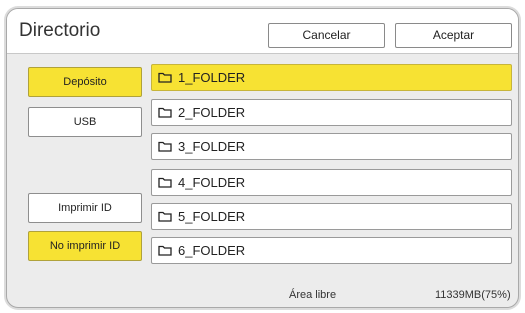 The image size is (525, 313). What do you see at coordinates (85, 246) in the screenshot?
I see `no-print-id-button: No imprimir ID` at bounding box center [85, 246].